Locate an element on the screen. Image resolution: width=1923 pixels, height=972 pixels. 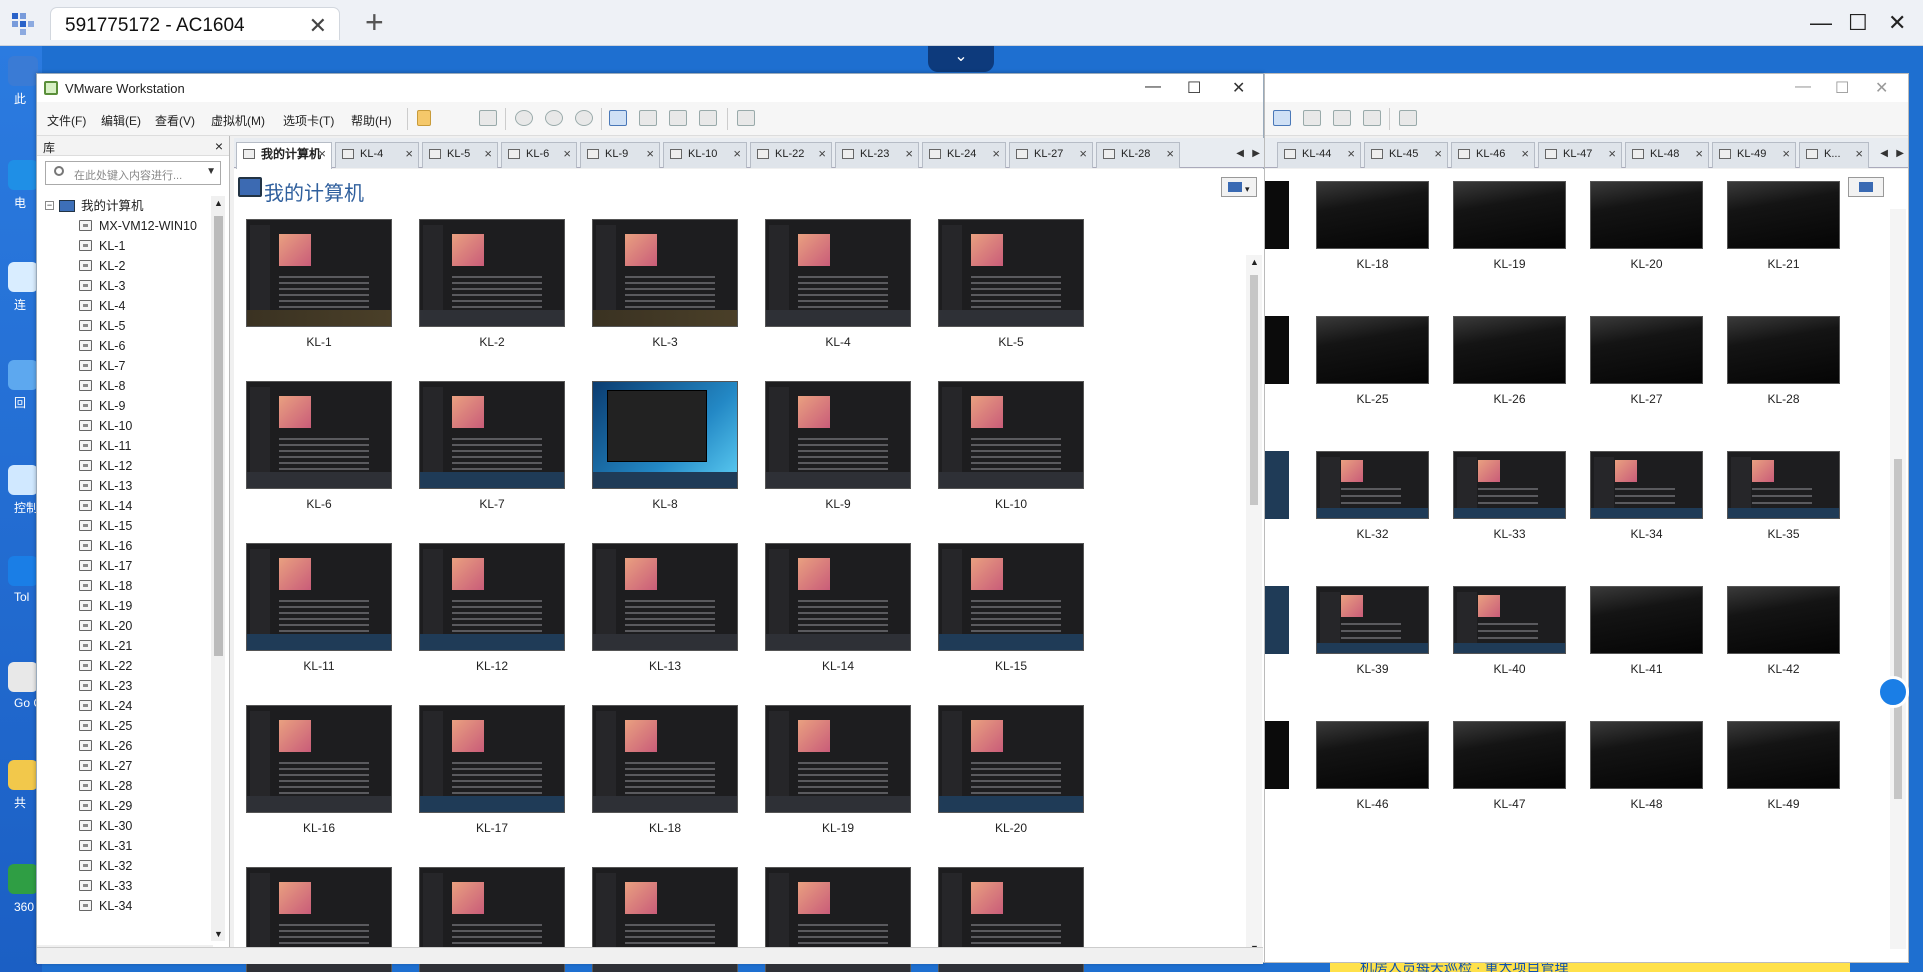
tree-item-vm: KL-28 is located at coordinates (127, 786).